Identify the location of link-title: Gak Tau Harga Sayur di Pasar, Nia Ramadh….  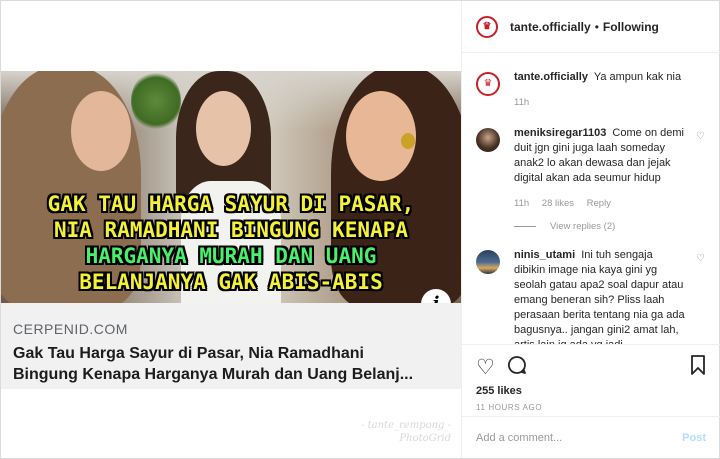
(233, 364).